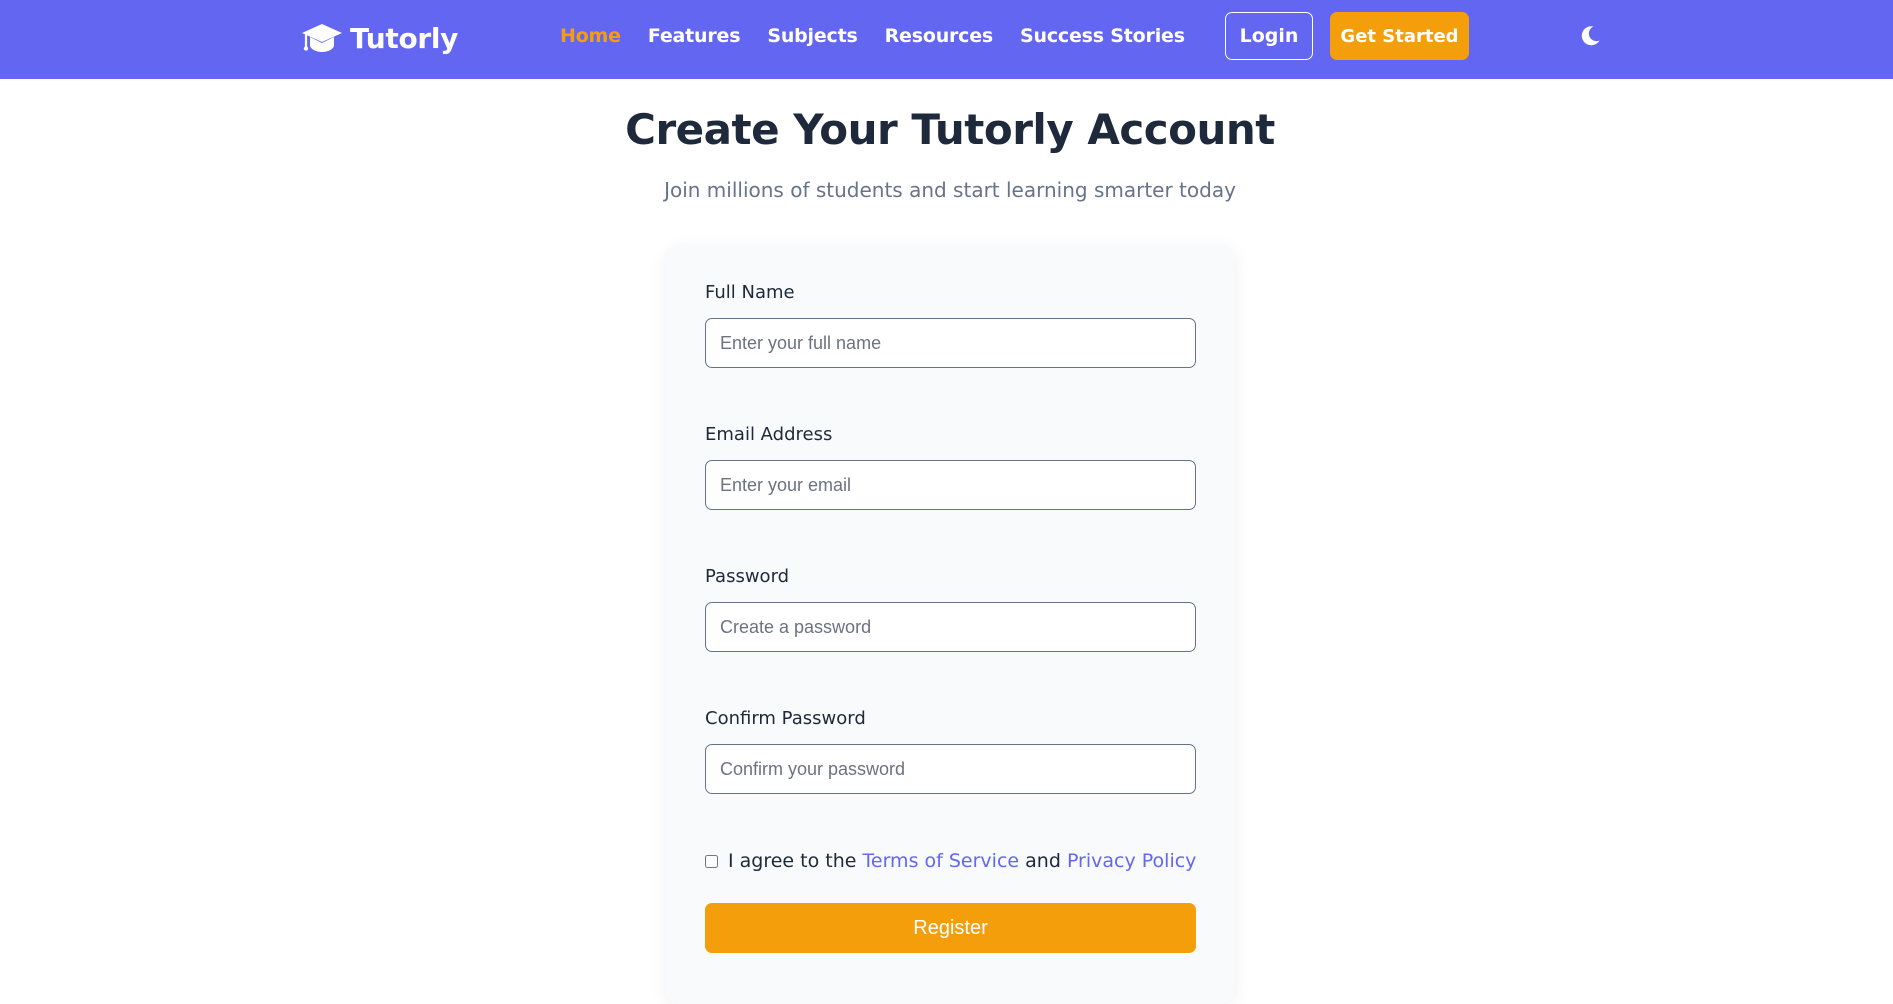  I want to click on moon-icon, so click(1590, 36).